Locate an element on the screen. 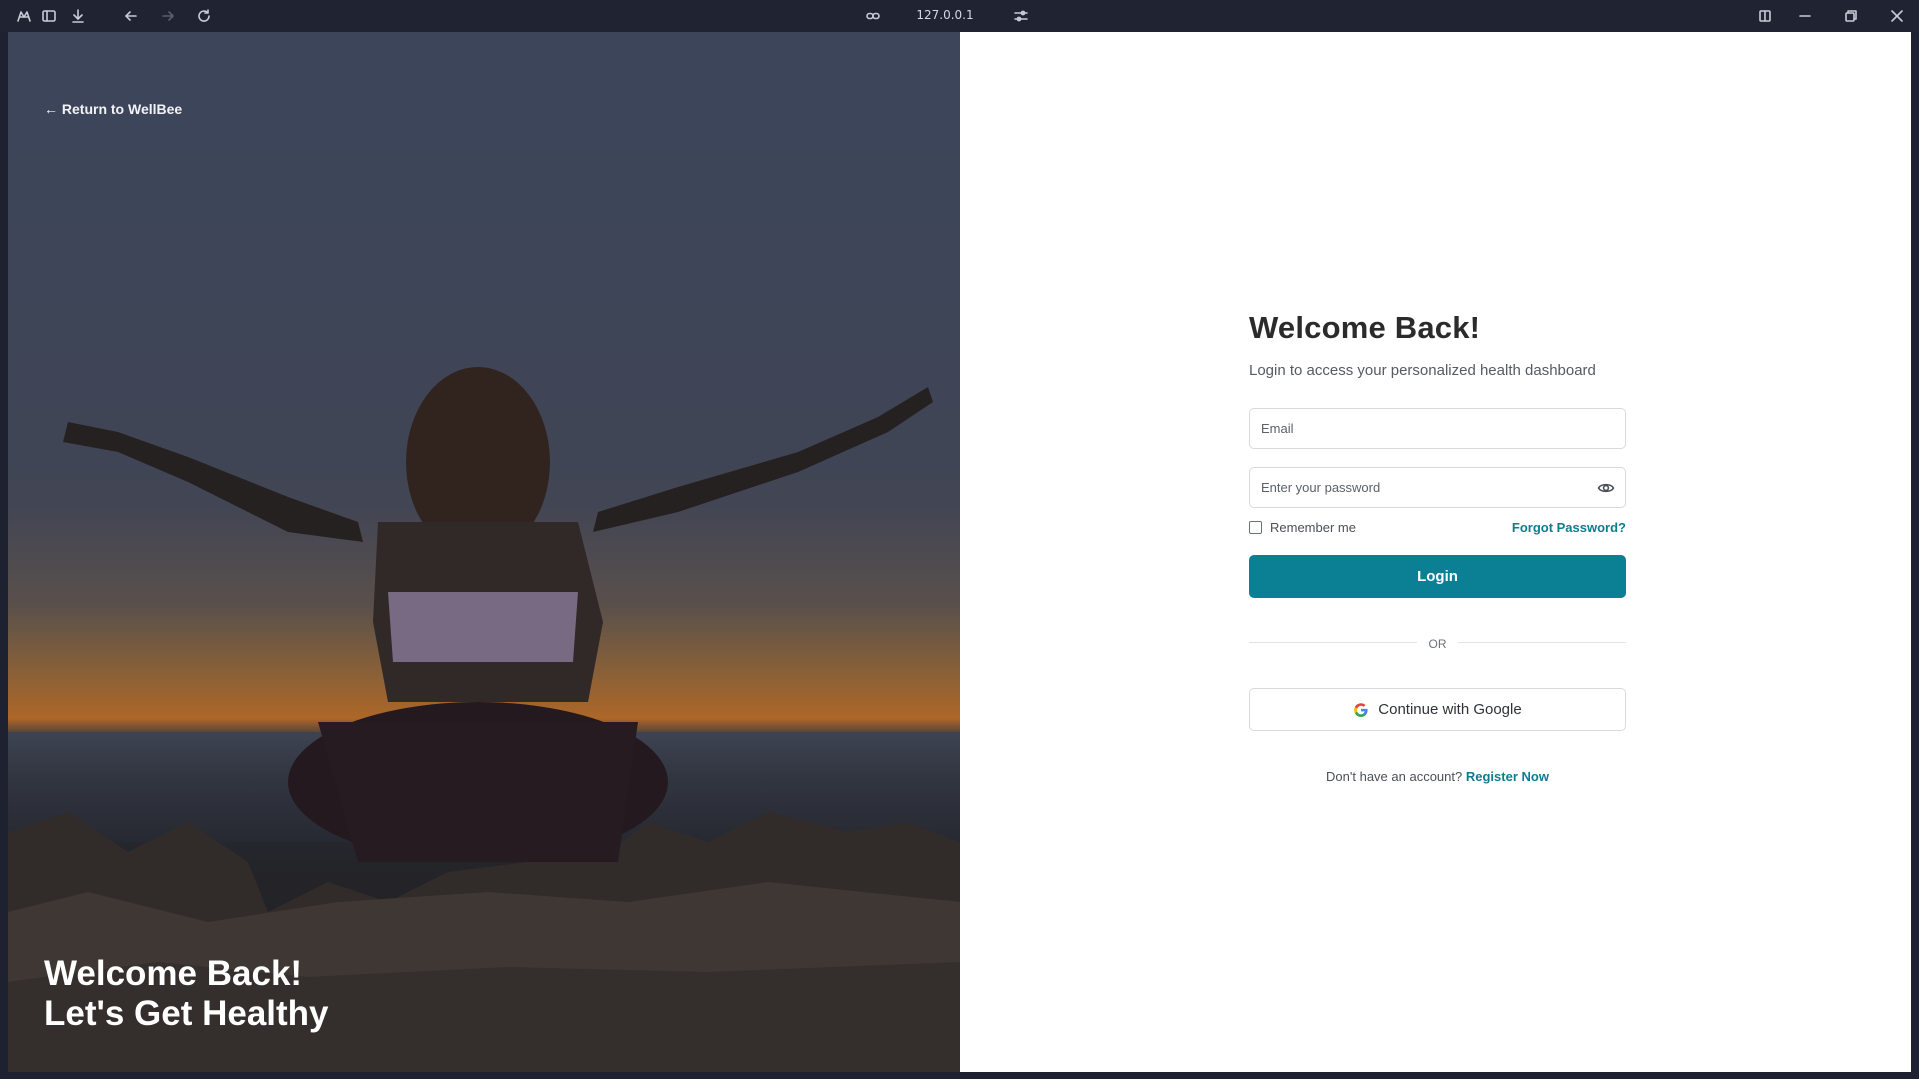  sidebar-toggle-icon is located at coordinates (49, 16).